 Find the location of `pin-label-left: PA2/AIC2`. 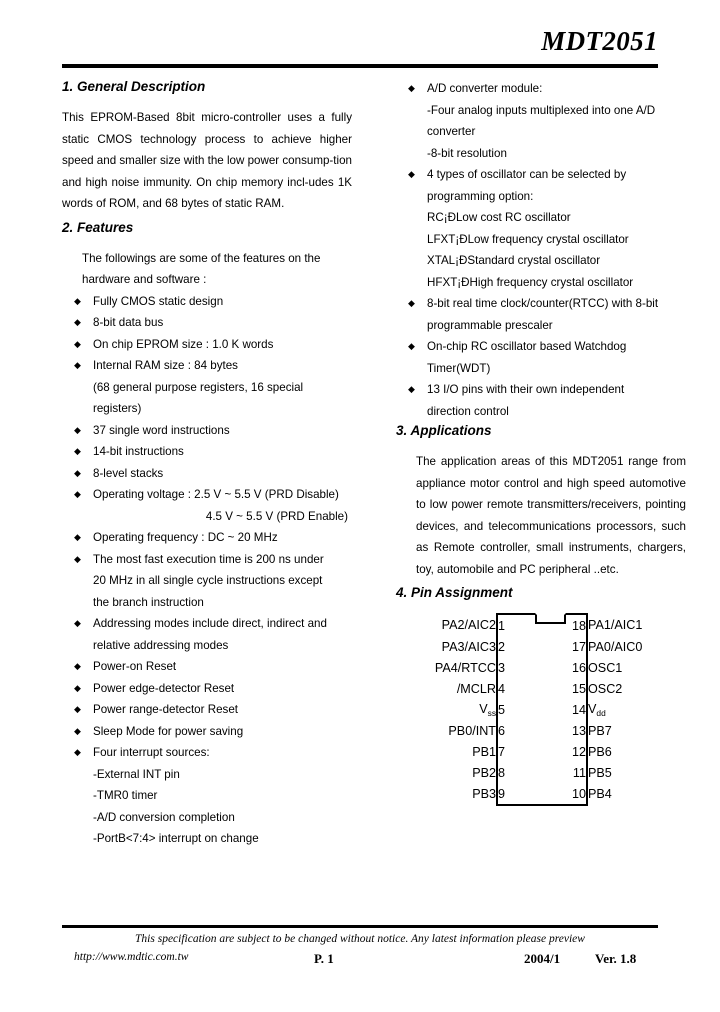

pin-label-left: PA2/AIC2 is located at coordinates (468, 625).